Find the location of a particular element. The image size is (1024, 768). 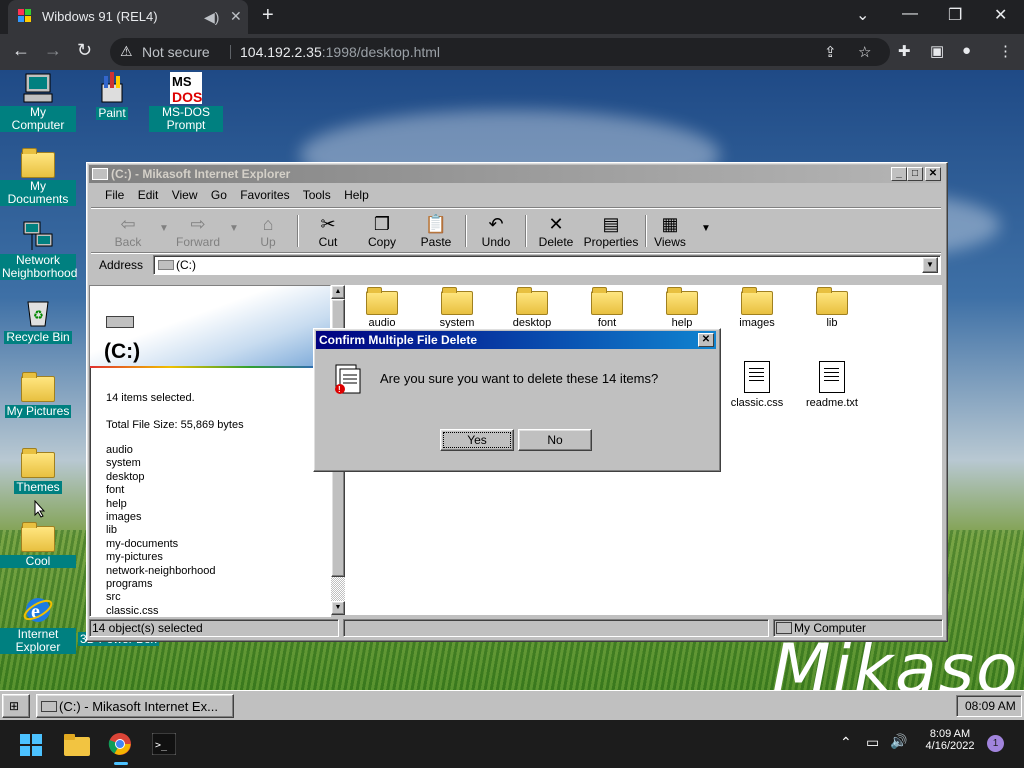

profile-icon: ● is located at coordinates (966, 50).